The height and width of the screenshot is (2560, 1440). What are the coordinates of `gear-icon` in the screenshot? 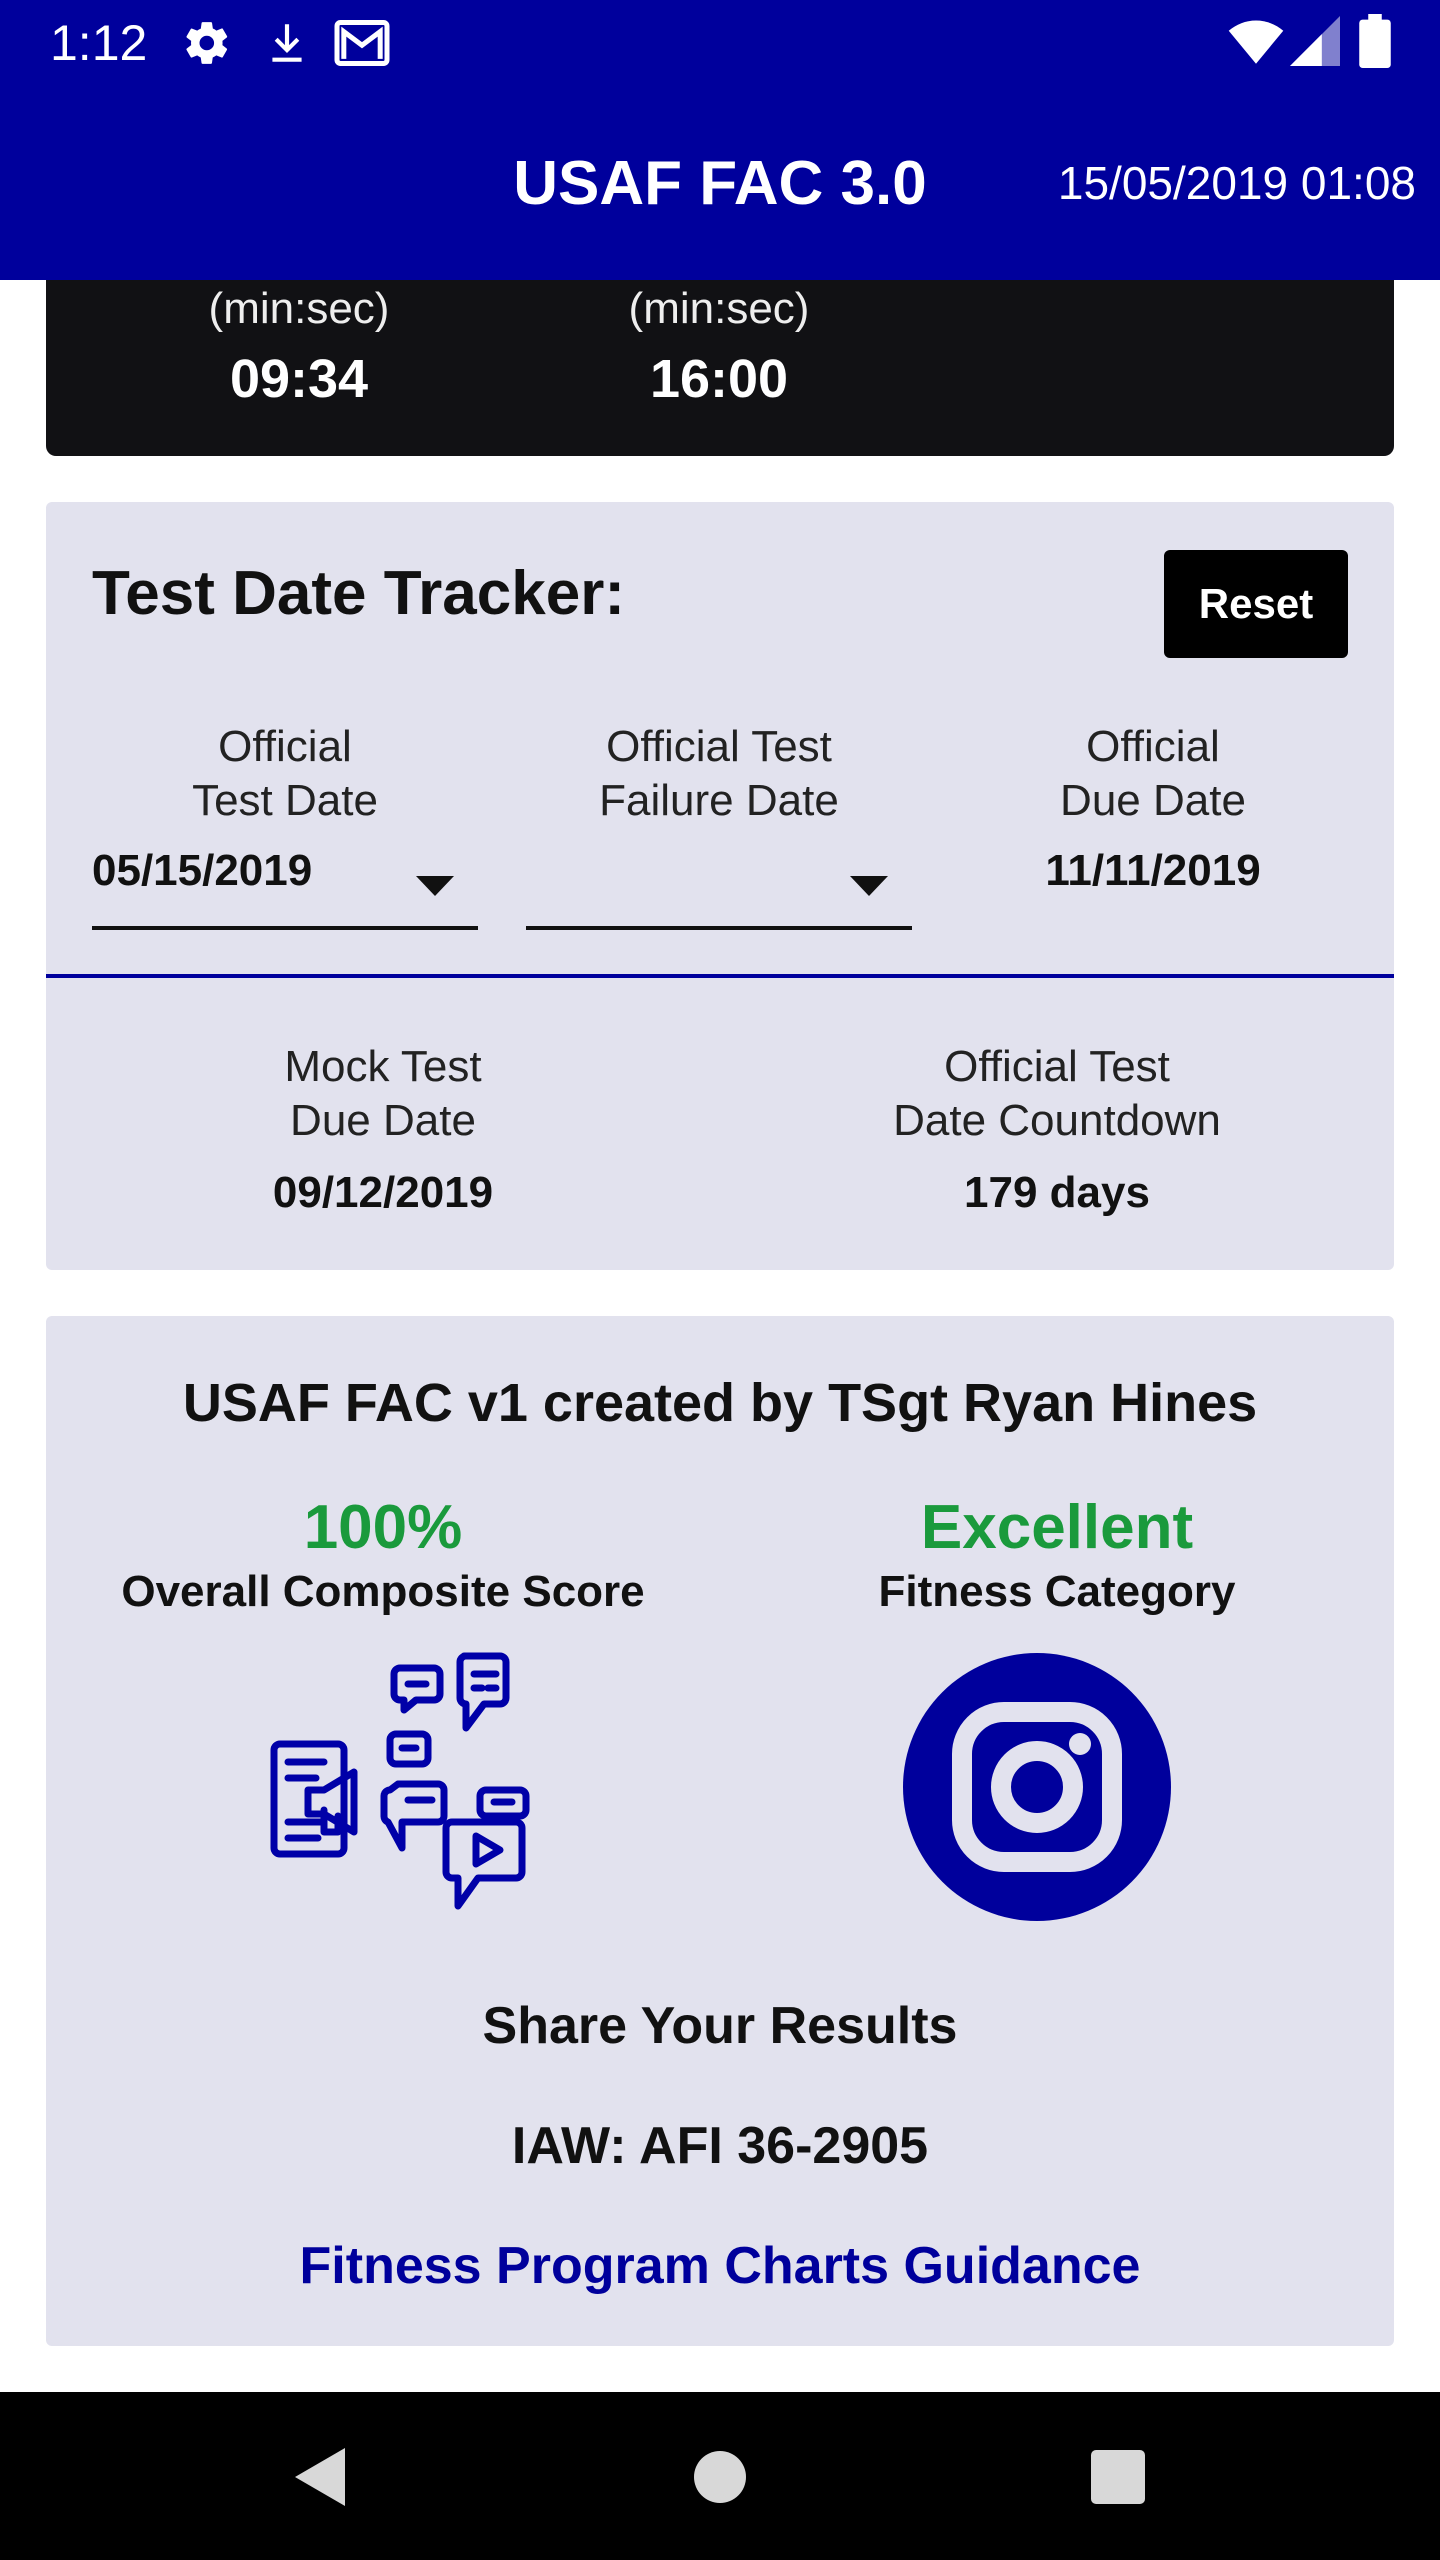 It's located at (207, 43).